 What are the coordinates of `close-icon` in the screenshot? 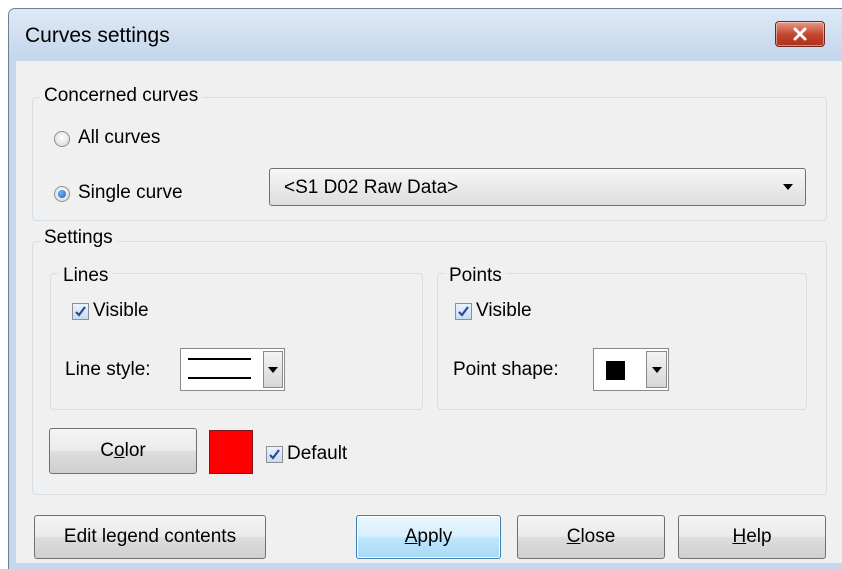 It's located at (800, 34).